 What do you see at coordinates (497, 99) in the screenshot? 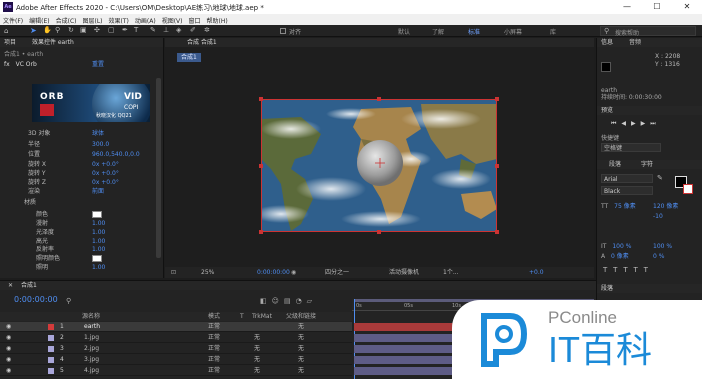
I see `handle-tr` at bounding box center [497, 99].